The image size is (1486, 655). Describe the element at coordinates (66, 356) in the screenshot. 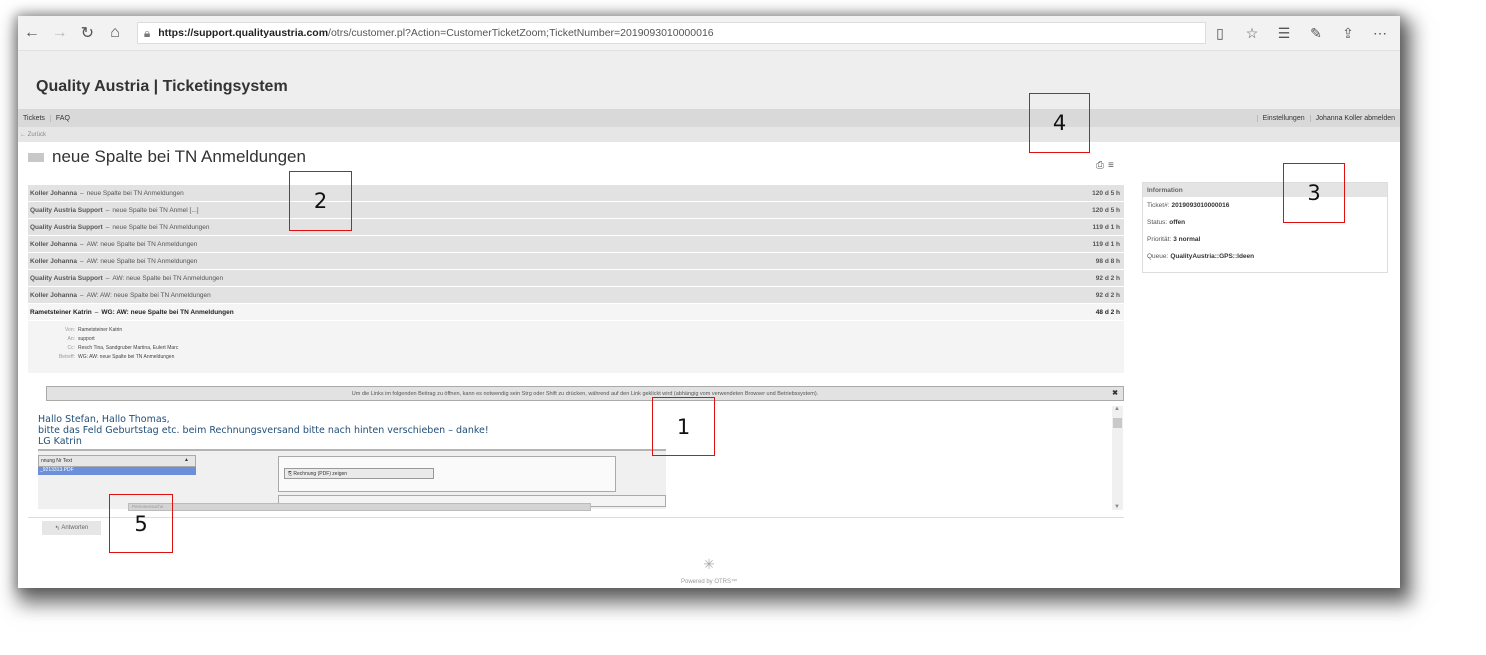

I see `subject-label: Betreff:` at that location.